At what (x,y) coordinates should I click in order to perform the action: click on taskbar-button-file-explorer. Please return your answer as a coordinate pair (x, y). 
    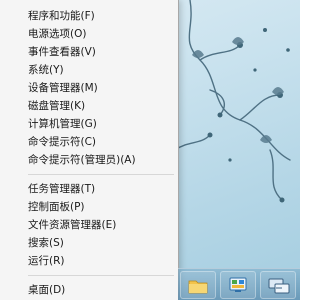
    Looking at the image, I should click on (198, 285).